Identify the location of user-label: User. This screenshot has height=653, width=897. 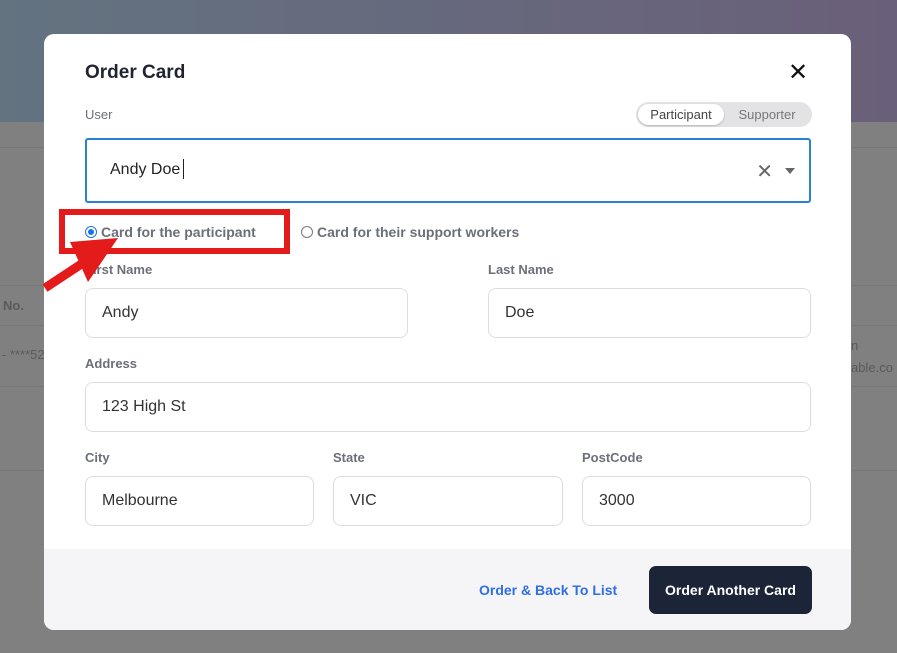
(99, 114).